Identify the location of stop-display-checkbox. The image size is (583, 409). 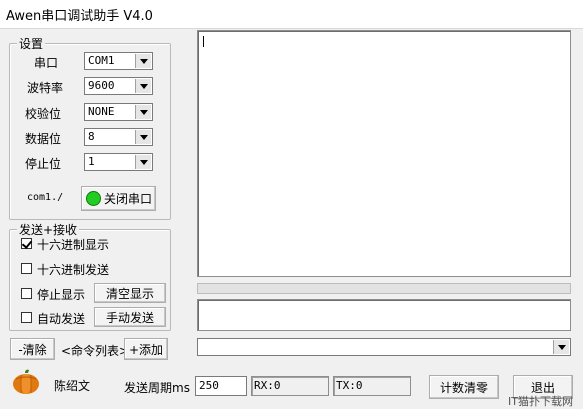
(26, 293).